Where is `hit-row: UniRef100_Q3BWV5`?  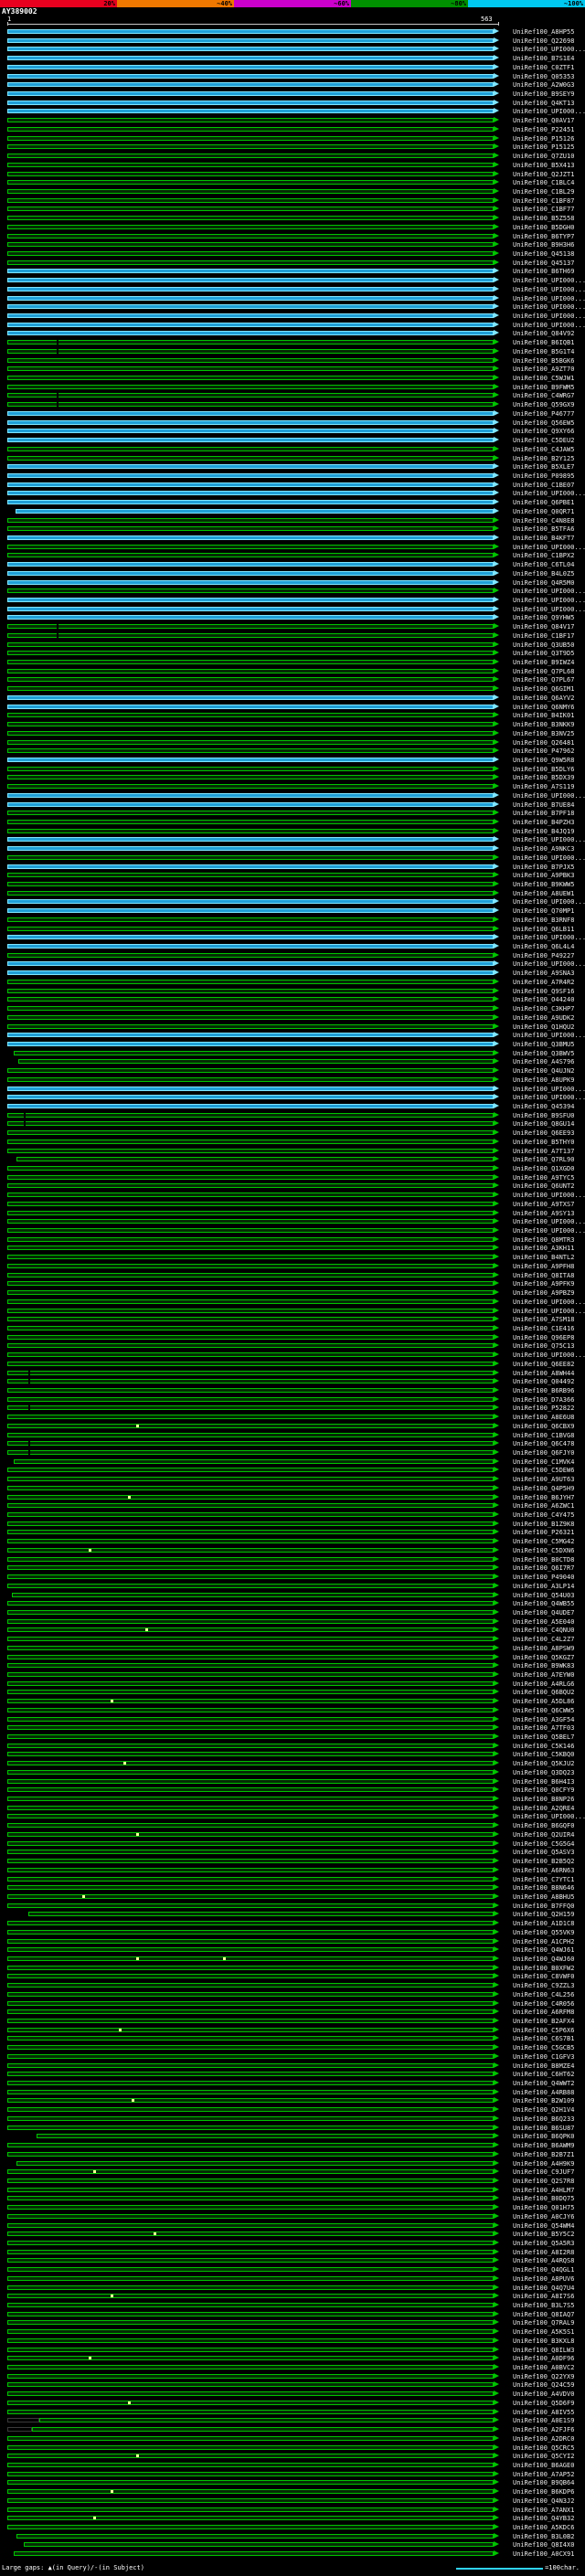 hit-row: UniRef100_Q3BWV5 is located at coordinates (293, 1053).